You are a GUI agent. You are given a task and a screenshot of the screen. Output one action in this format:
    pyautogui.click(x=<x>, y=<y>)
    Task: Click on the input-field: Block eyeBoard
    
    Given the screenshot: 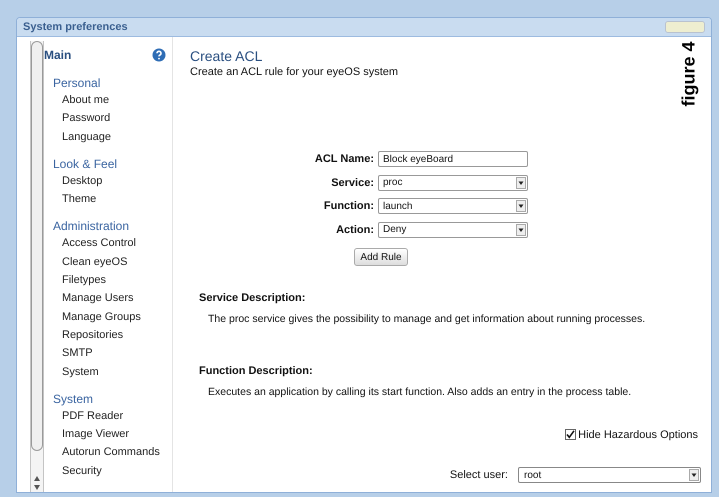 What is the action you would take?
    pyautogui.click(x=453, y=159)
    